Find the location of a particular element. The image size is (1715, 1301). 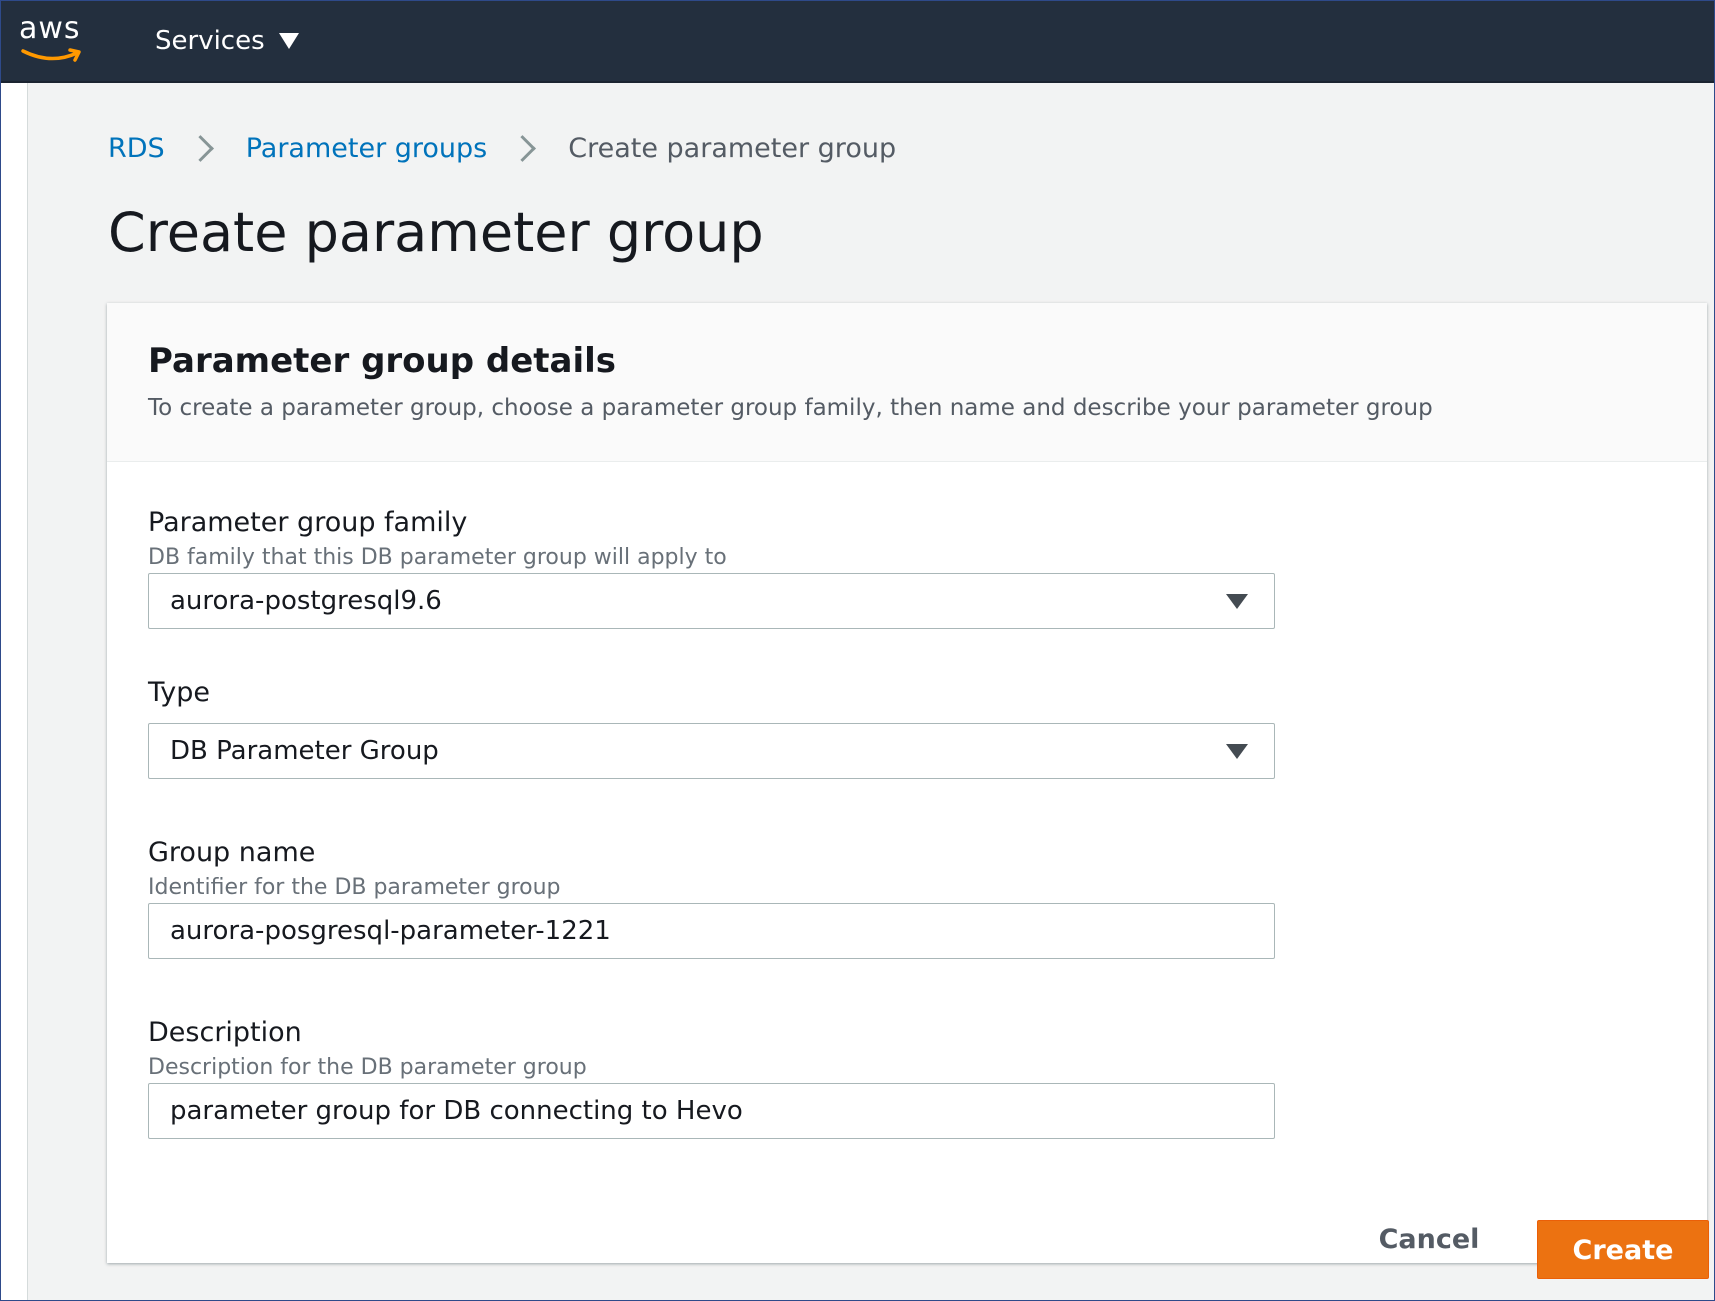

family-select-value: aurora-postgresql9.6 is located at coordinates (306, 601).